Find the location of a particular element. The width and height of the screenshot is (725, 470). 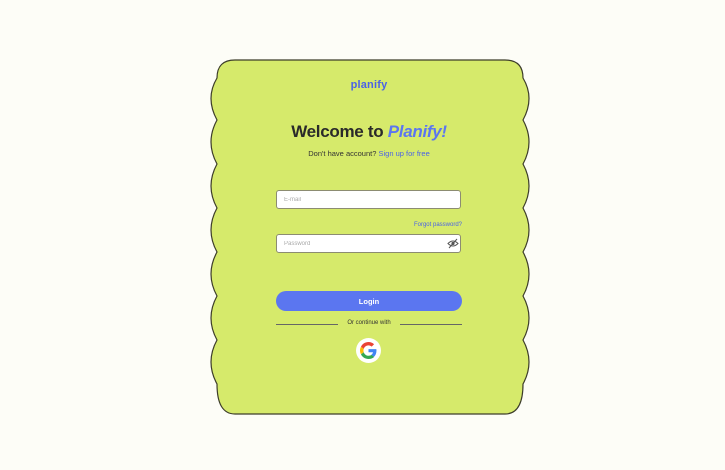

title-accent: Planify! is located at coordinates (417, 131).